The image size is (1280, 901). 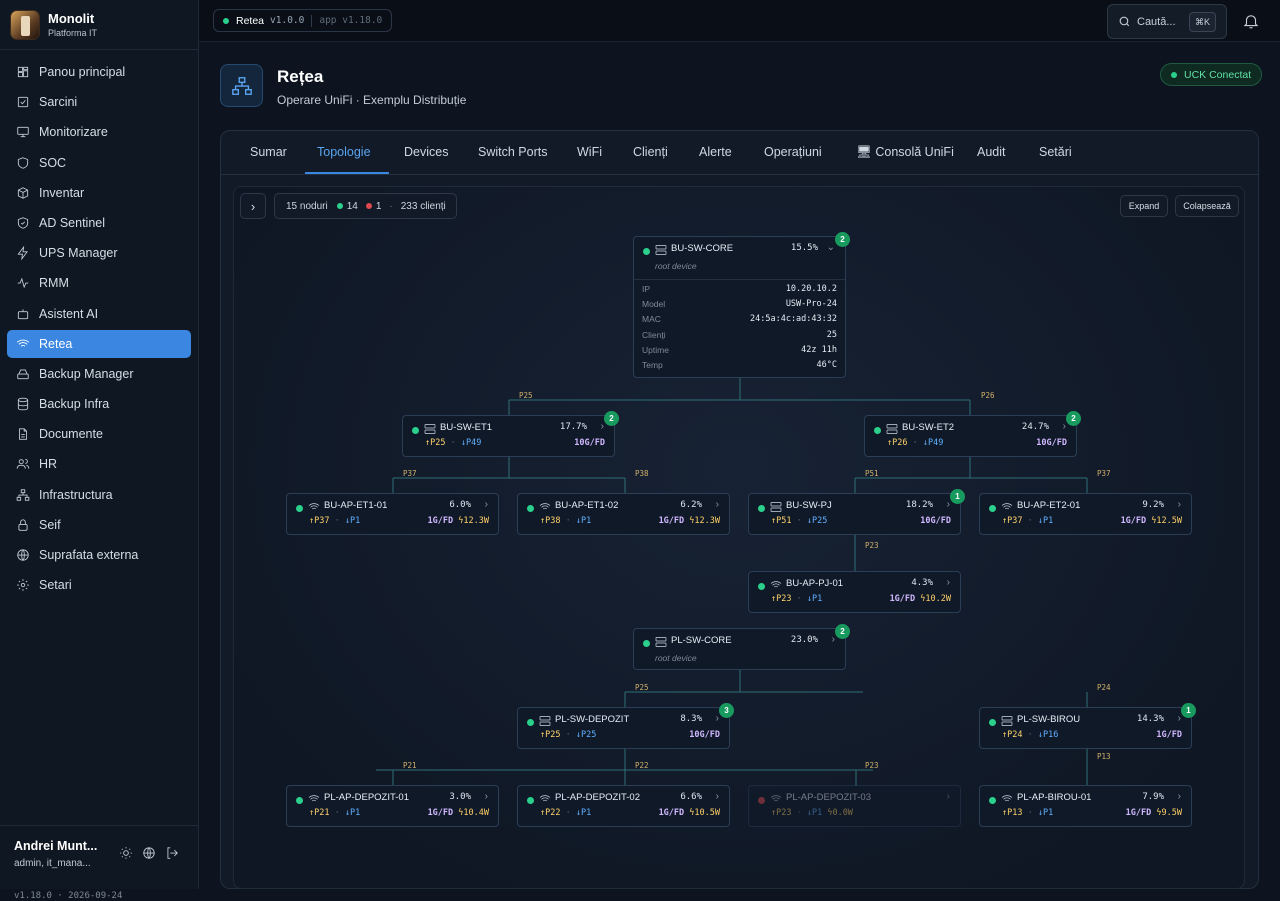 I want to click on module-pill: Retea v1.0.0 app v1.18.0, so click(x=303, y=20).